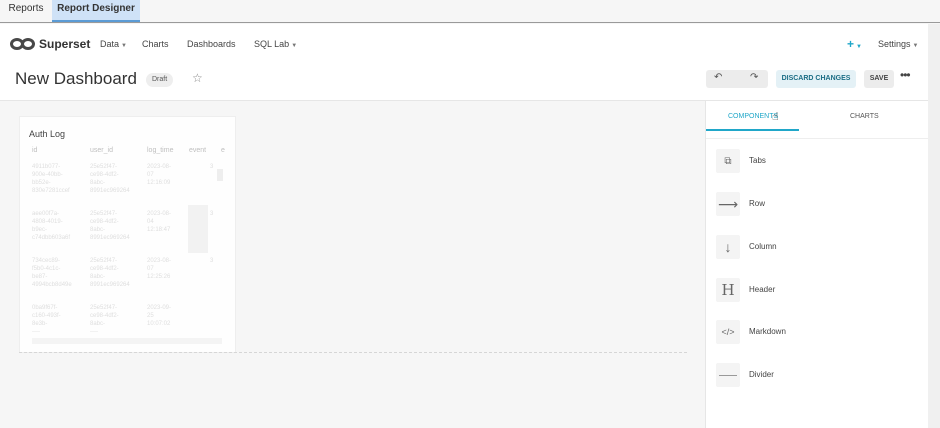 The image size is (940, 428). I want to click on more-options-icon: •••, so click(905, 75).